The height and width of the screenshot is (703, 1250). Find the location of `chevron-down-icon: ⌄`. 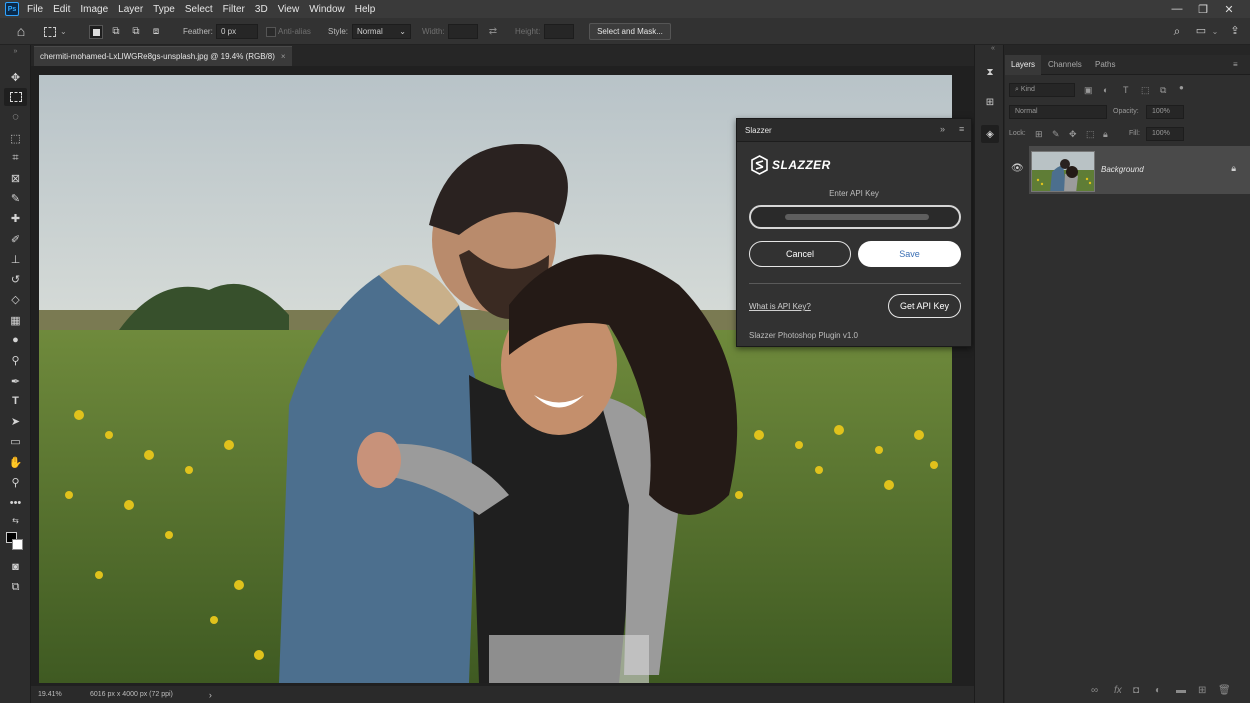

chevron-down-icon: ⌄ is located at coordinates (1215, 31).